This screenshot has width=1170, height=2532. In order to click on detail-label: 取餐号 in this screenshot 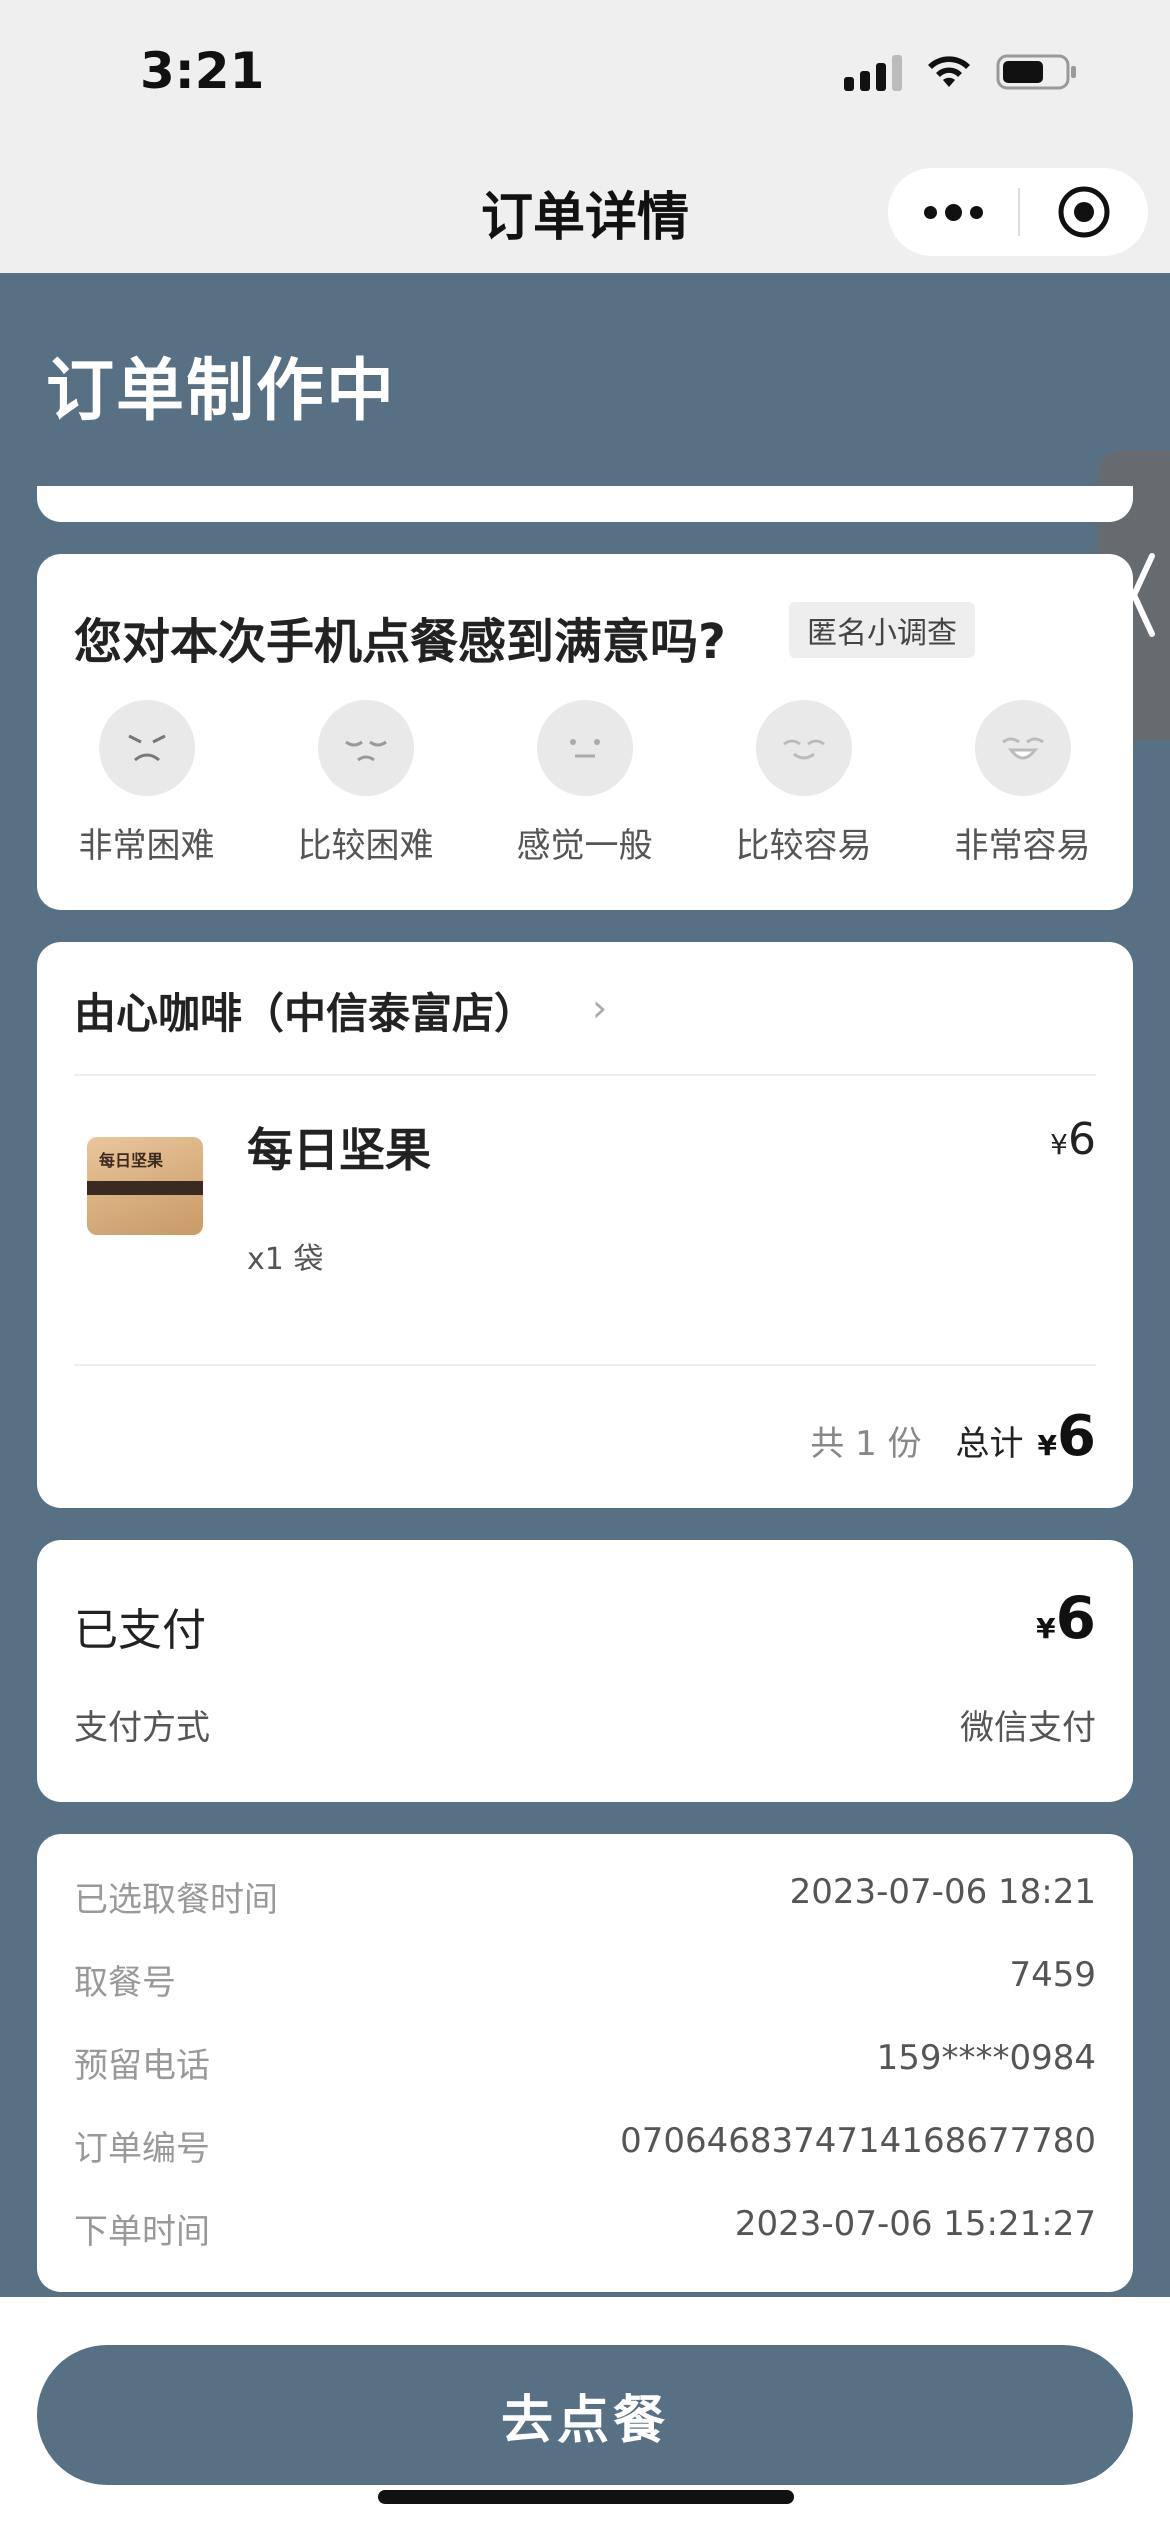, I will do `click(125, 1983)`.